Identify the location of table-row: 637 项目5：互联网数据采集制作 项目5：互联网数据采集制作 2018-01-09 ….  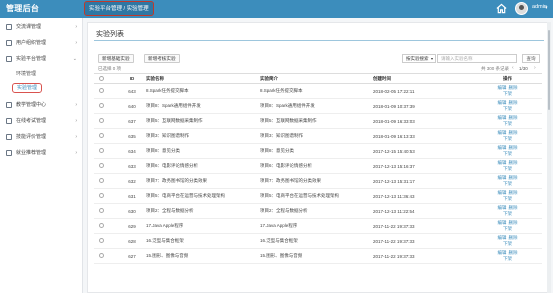
(318, 121).